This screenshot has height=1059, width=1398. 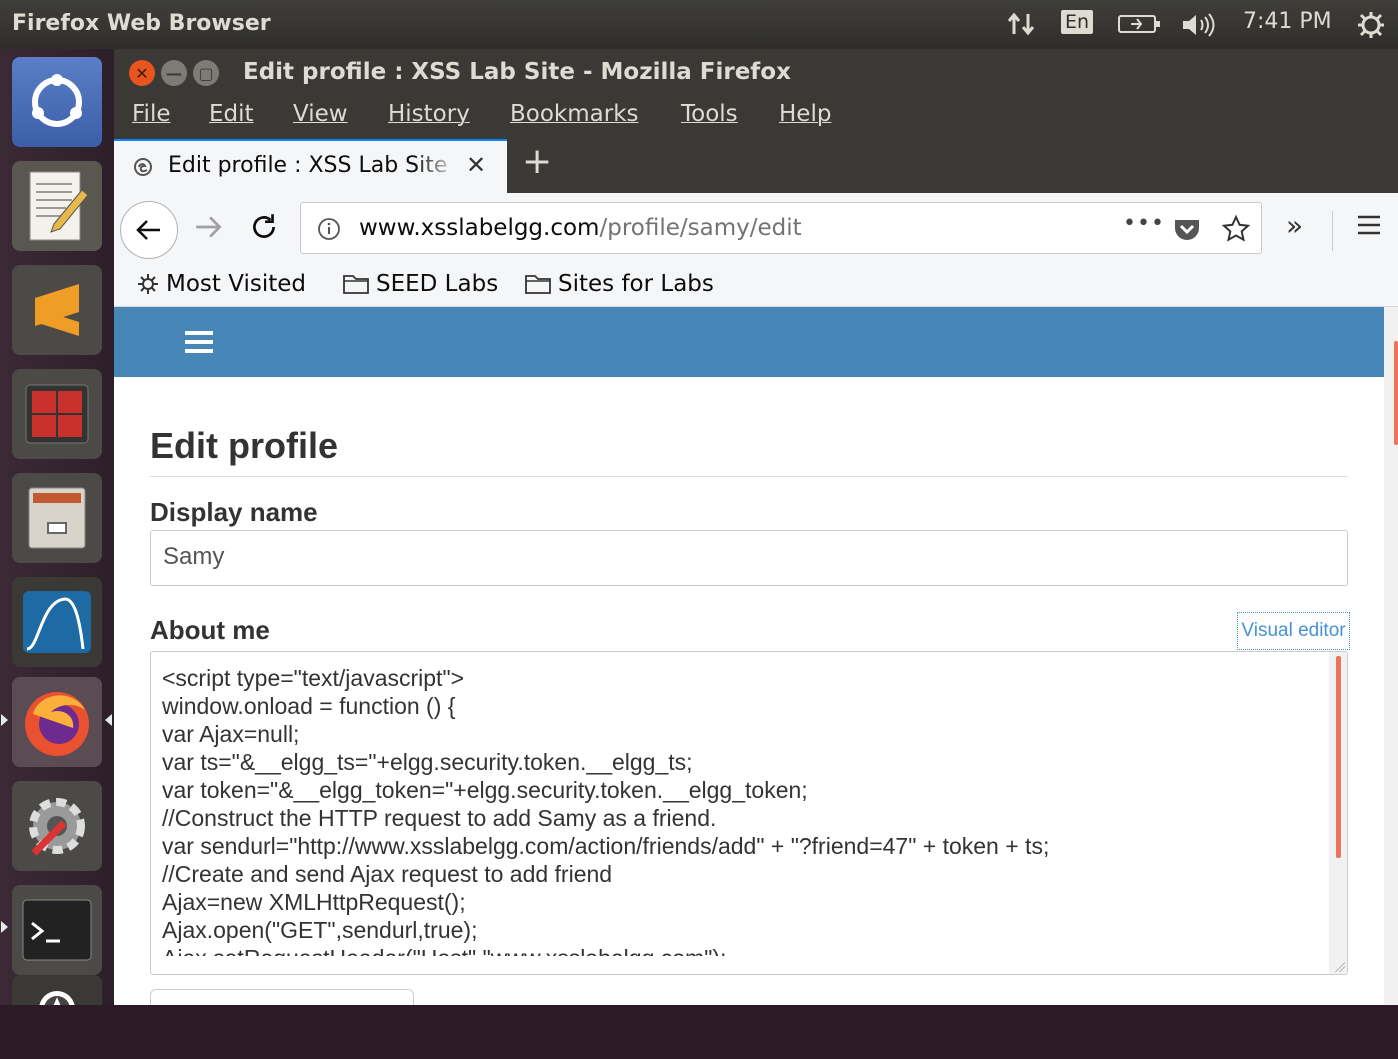 I want to click on reload-button, so click(x=264, y=229).